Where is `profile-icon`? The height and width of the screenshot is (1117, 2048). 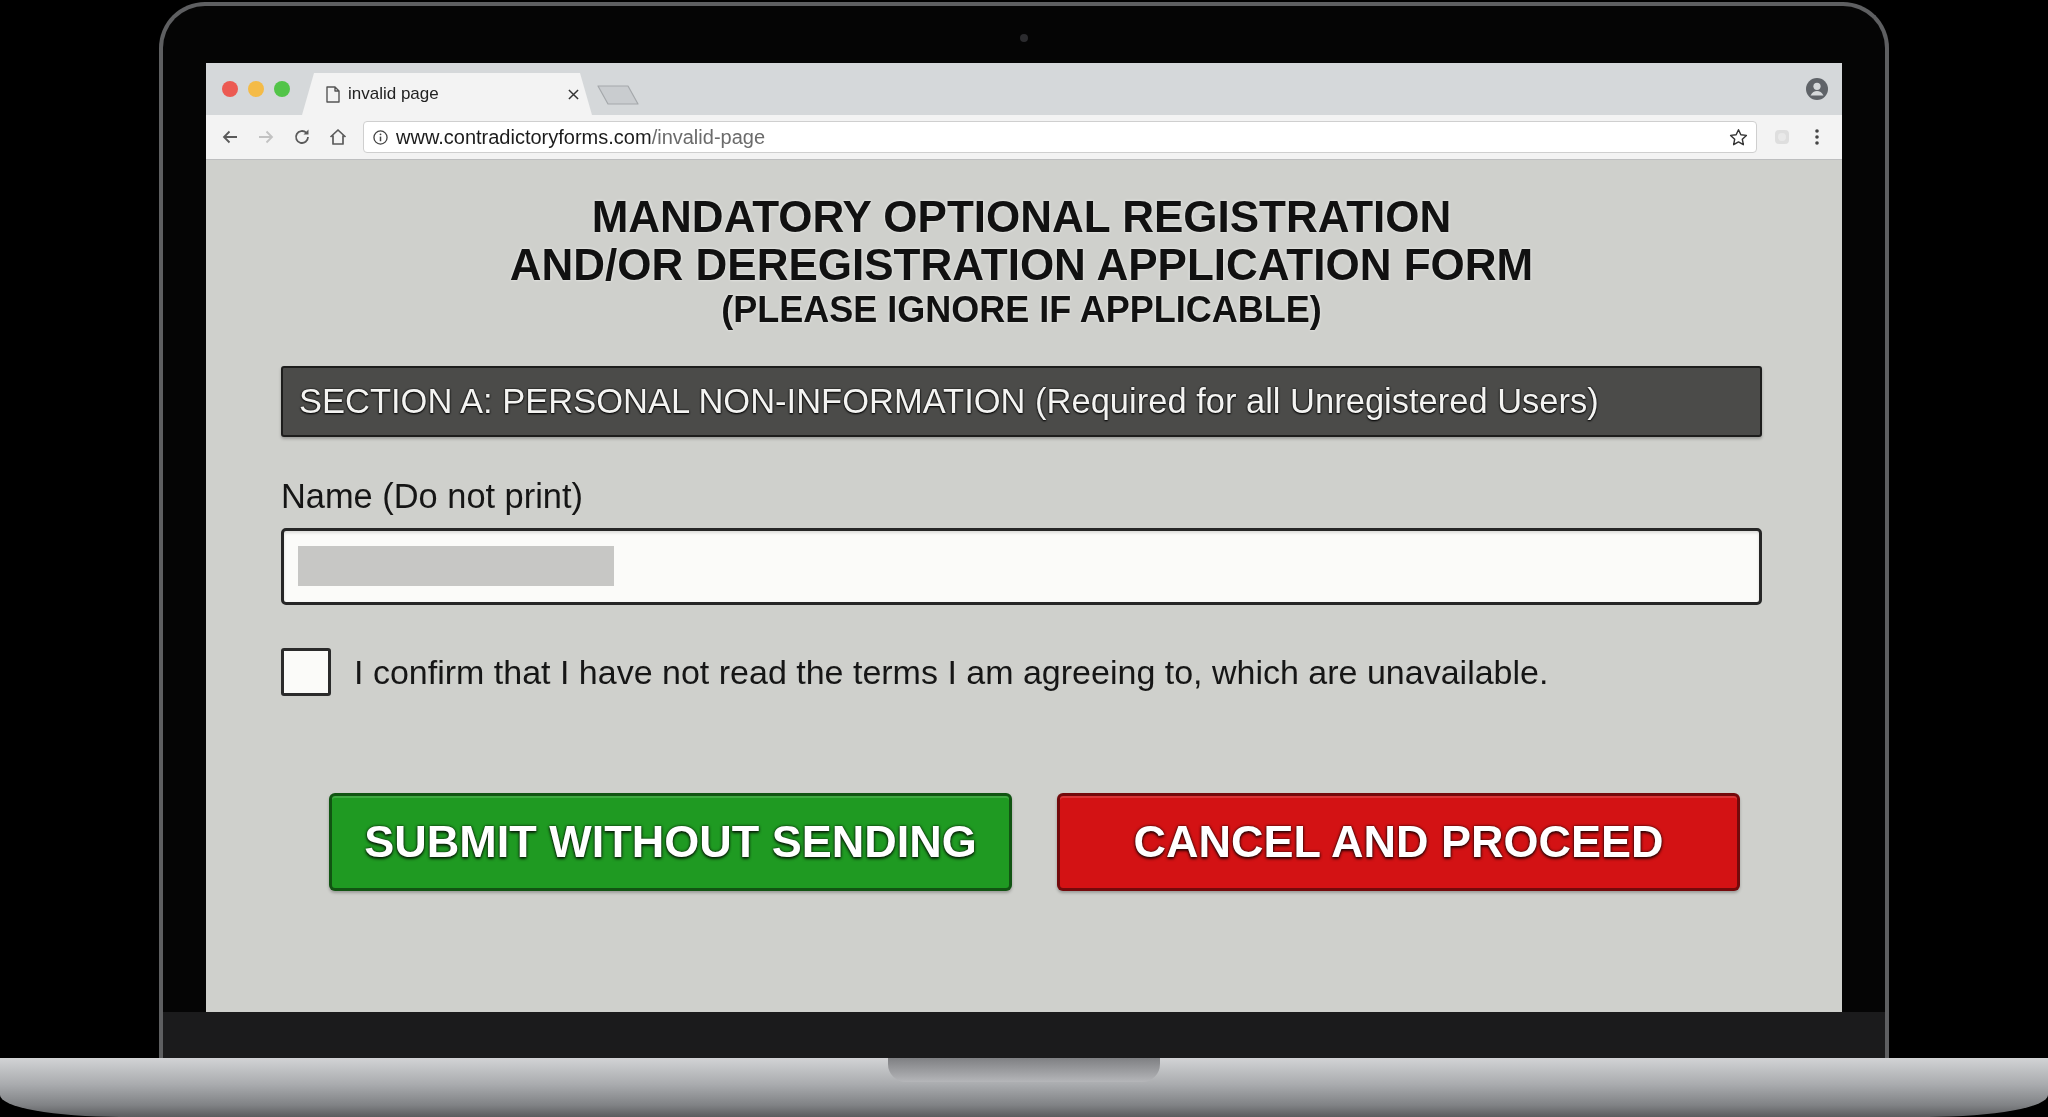 profile-icon is located at coordinates (1817, 89).